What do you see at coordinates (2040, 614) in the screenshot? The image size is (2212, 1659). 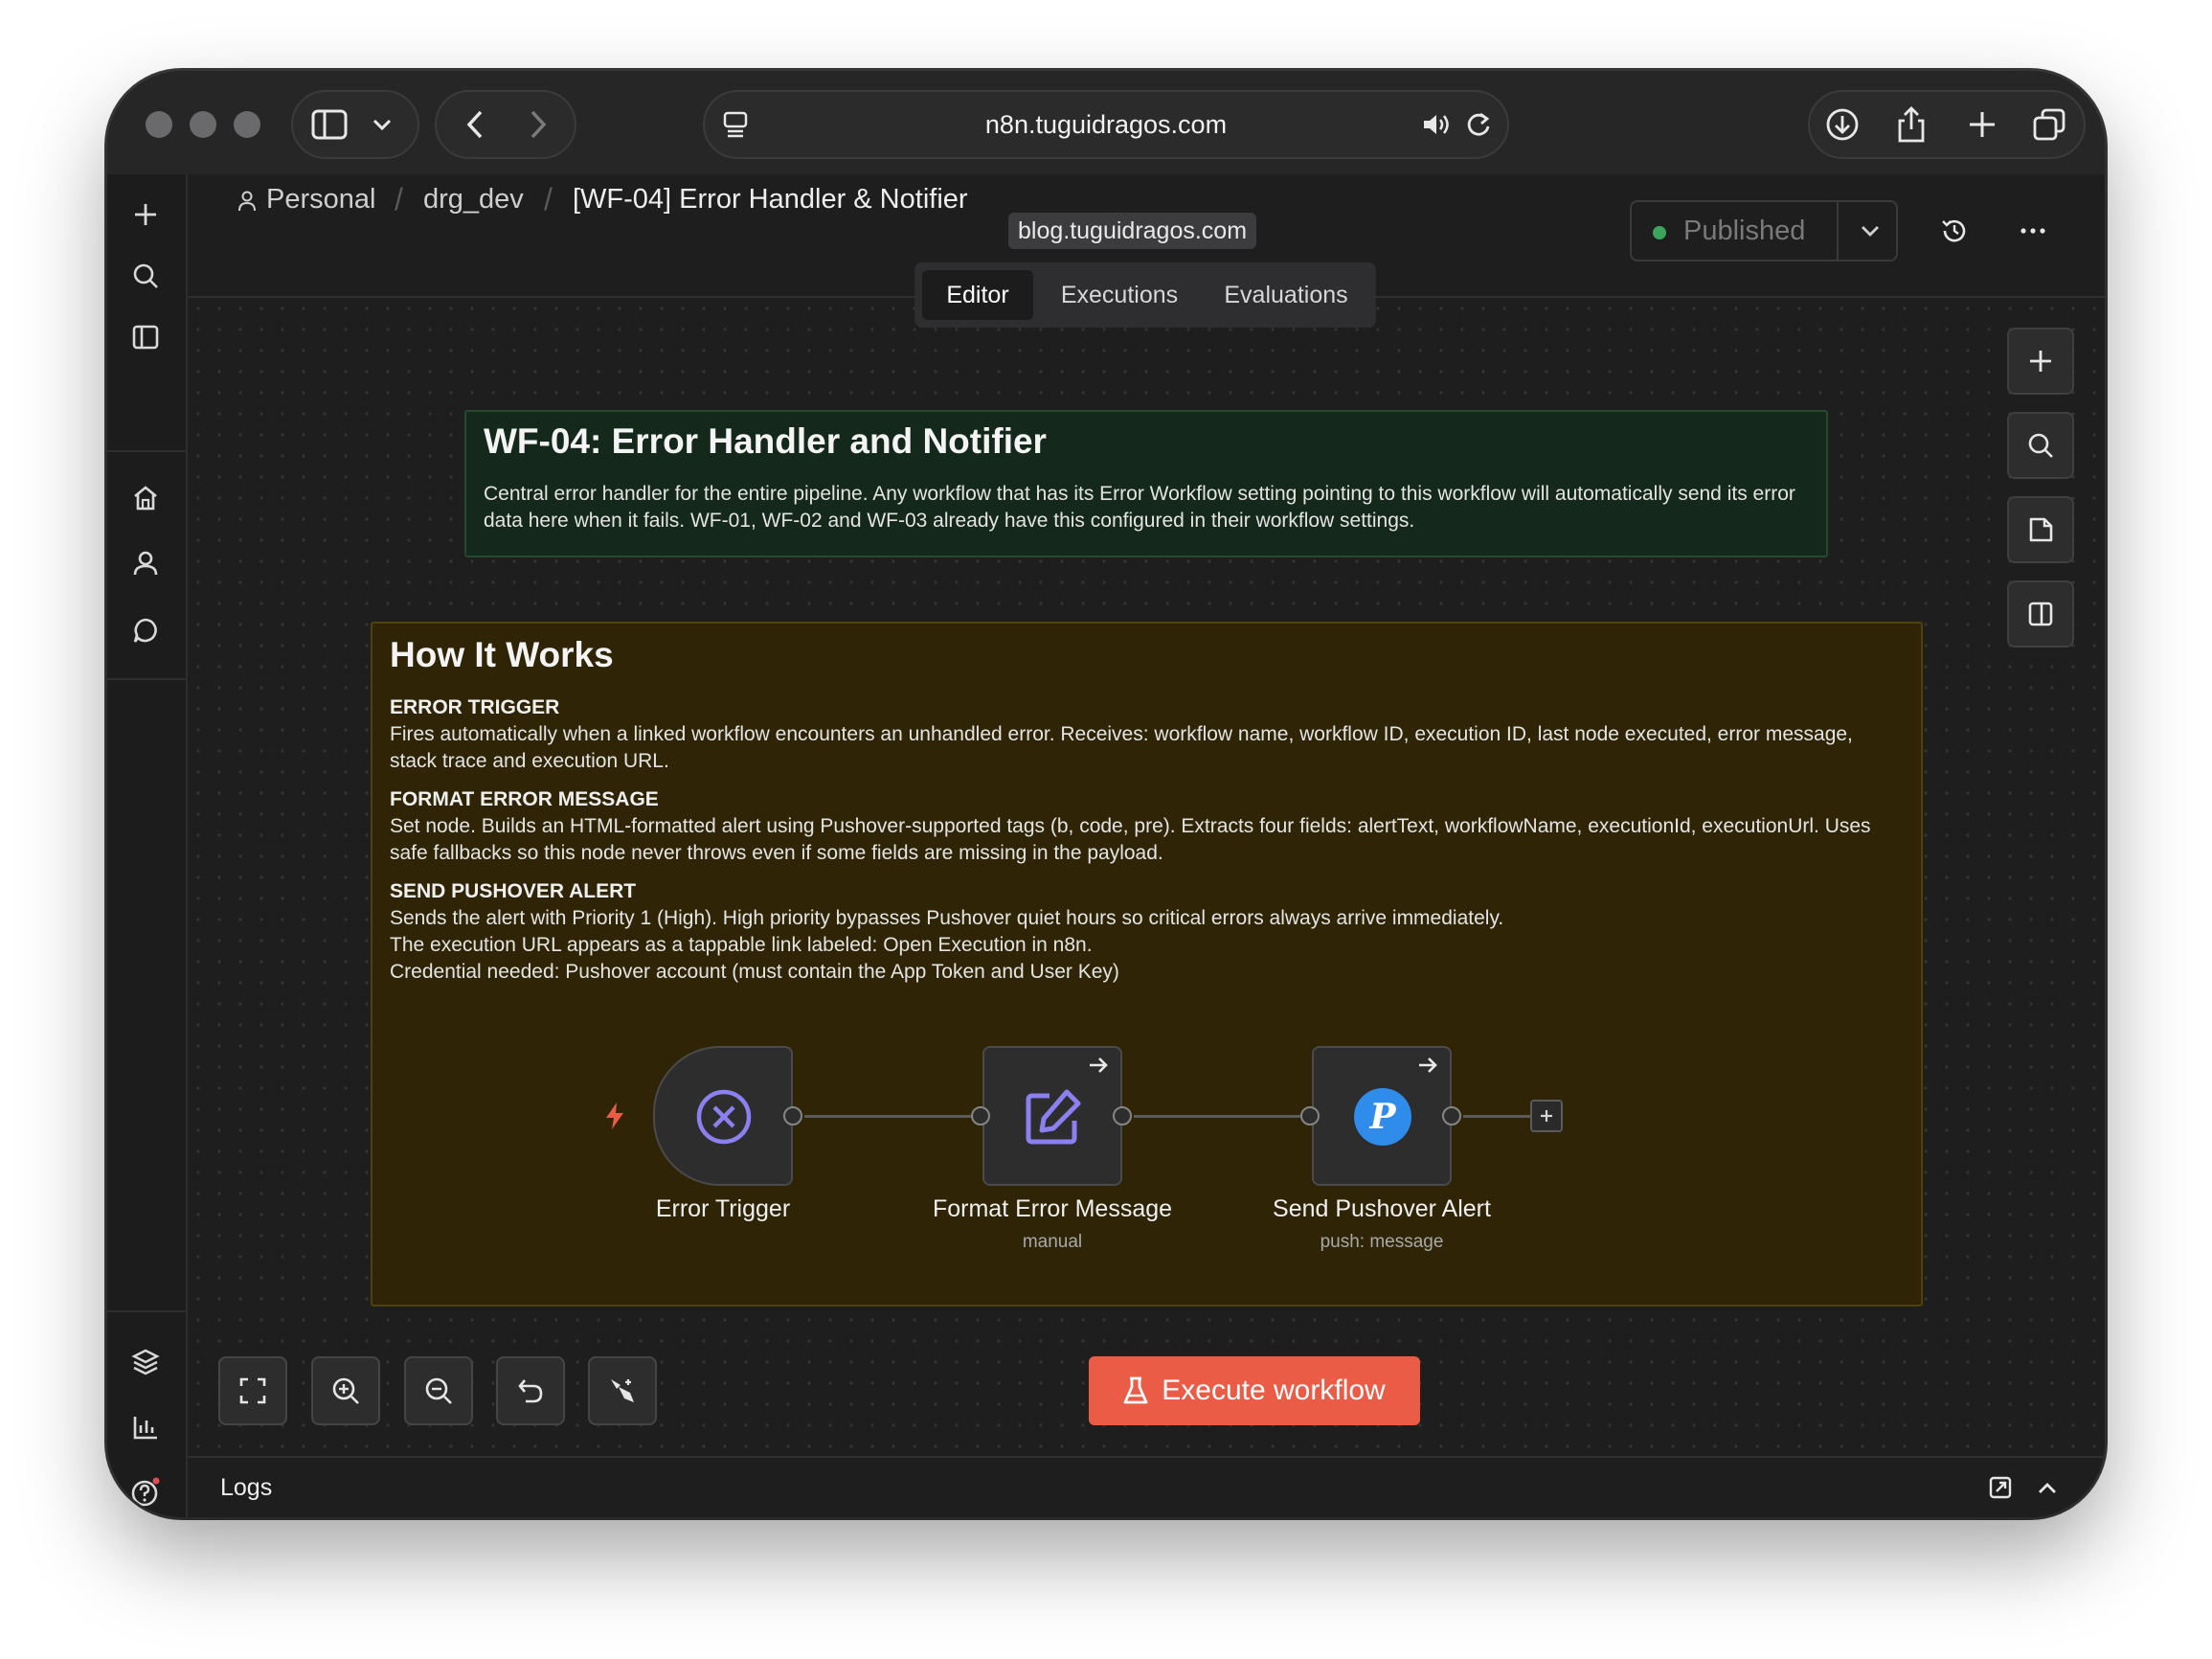 I see `side-panel-icon` at bounding box center [2040, 614].